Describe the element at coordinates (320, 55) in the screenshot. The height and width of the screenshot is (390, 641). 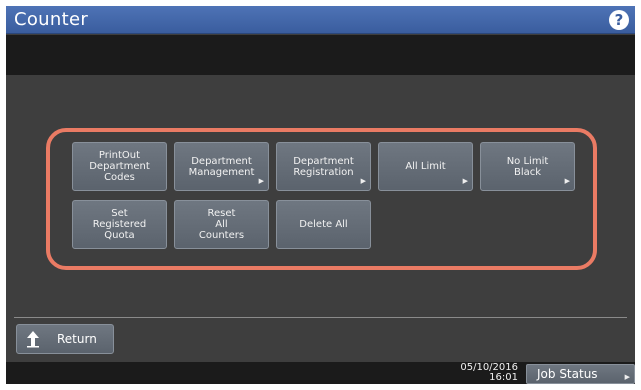
I see `message-bar` at that location.